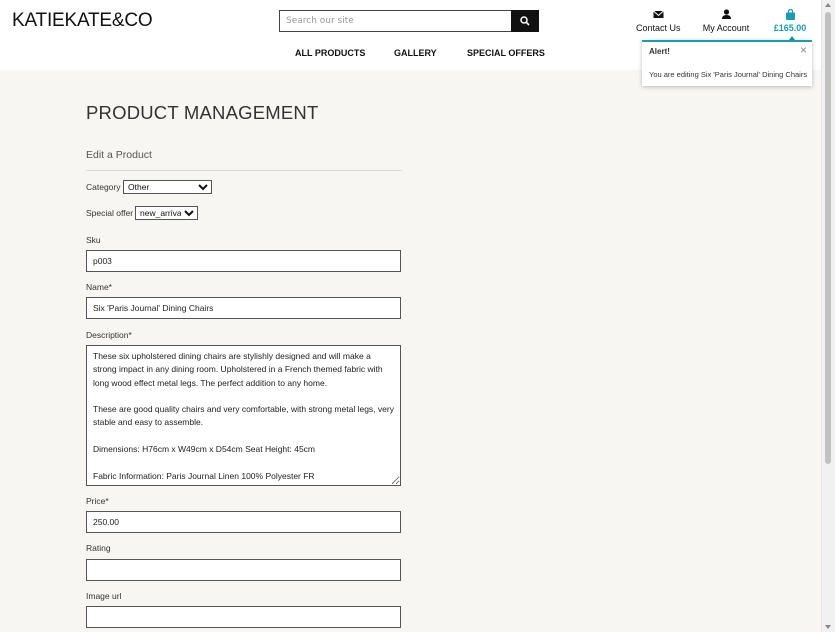  I want to click on contact-us-link: Contact Us, so click(658, 20).